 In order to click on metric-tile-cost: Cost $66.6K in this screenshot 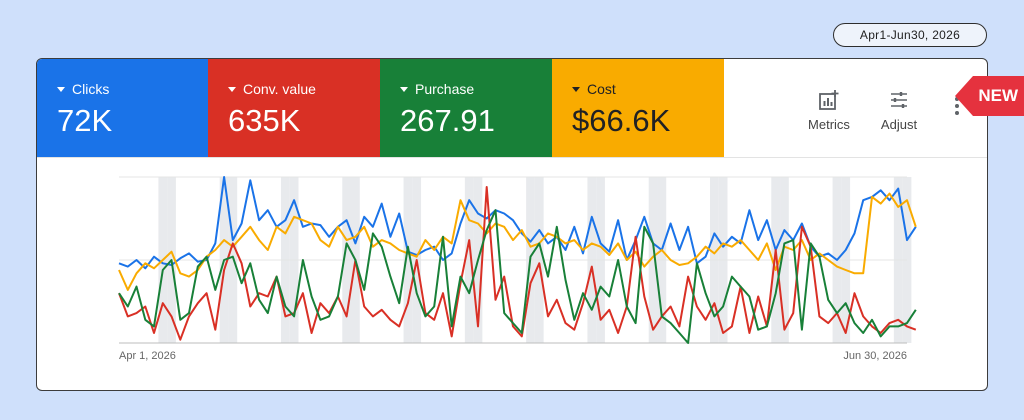, I will do `click(638, 108)`.